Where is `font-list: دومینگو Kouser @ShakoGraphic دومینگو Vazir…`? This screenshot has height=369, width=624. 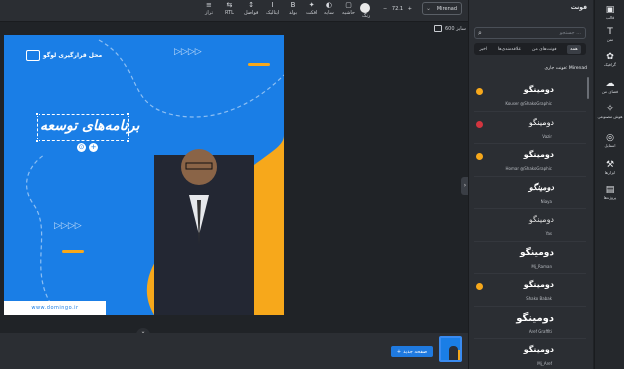 font-list: دومینگو Kouser @ShakoGraphic دومینگو Vazir… is located at coordinates (530, 224).